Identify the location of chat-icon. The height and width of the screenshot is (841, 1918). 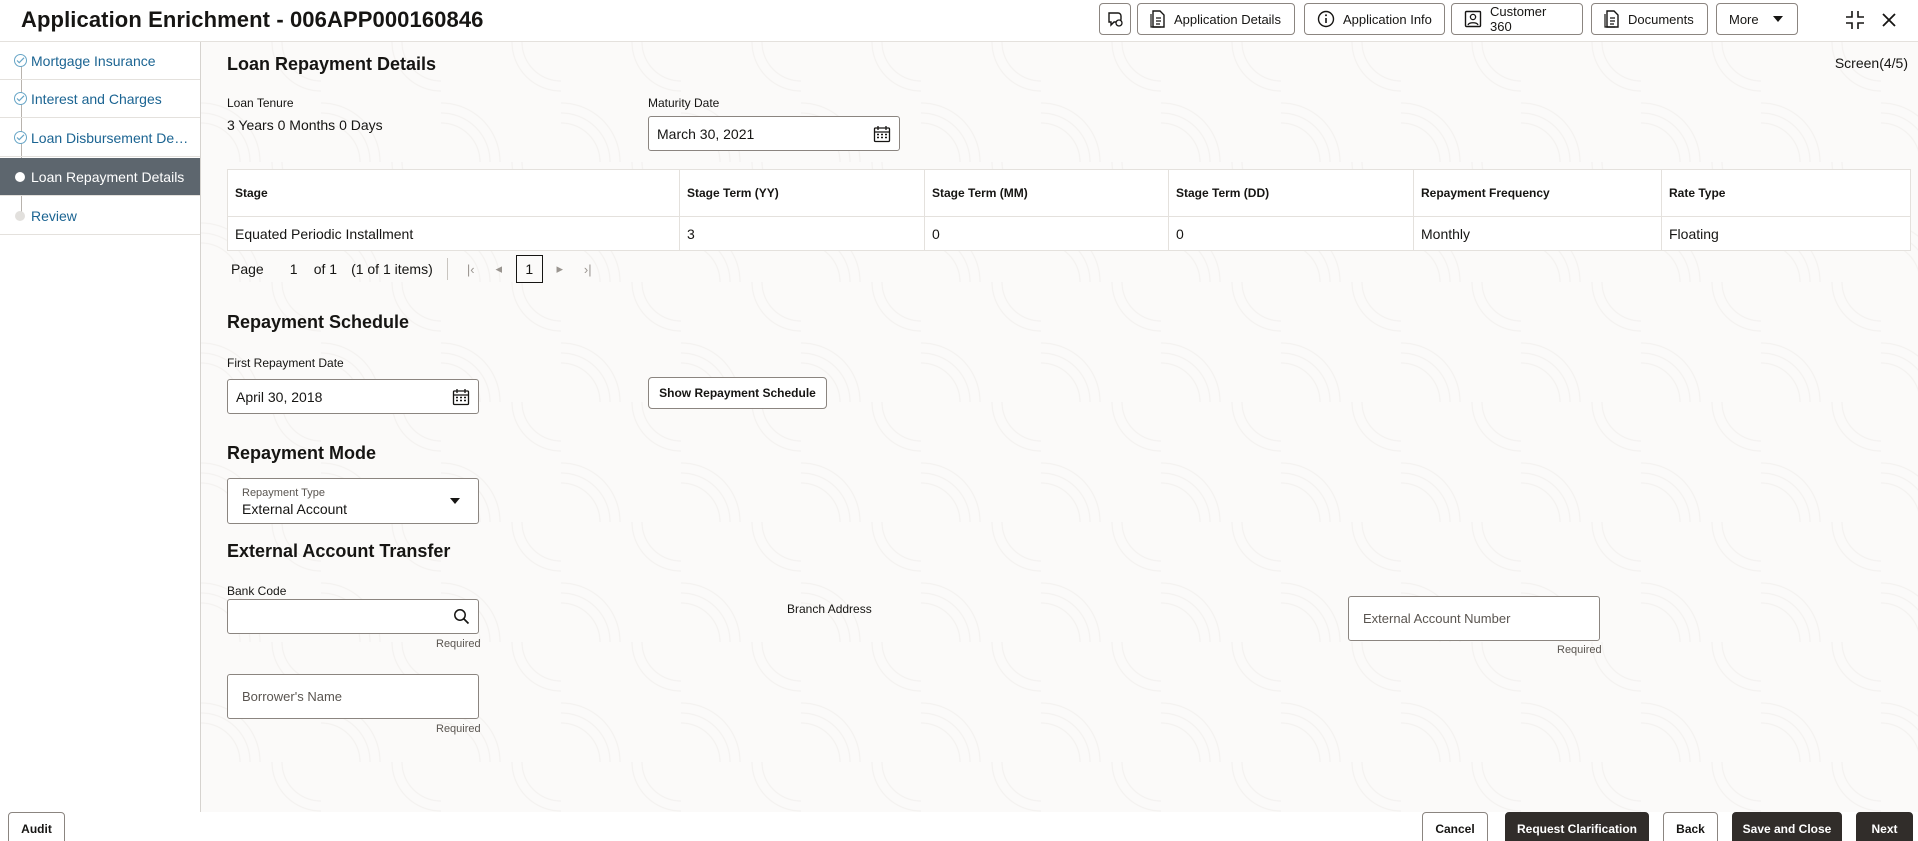
(1115, 19).